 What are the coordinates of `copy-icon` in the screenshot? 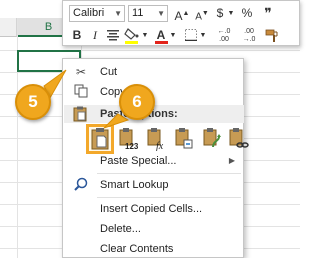 It's located at (81, 92).